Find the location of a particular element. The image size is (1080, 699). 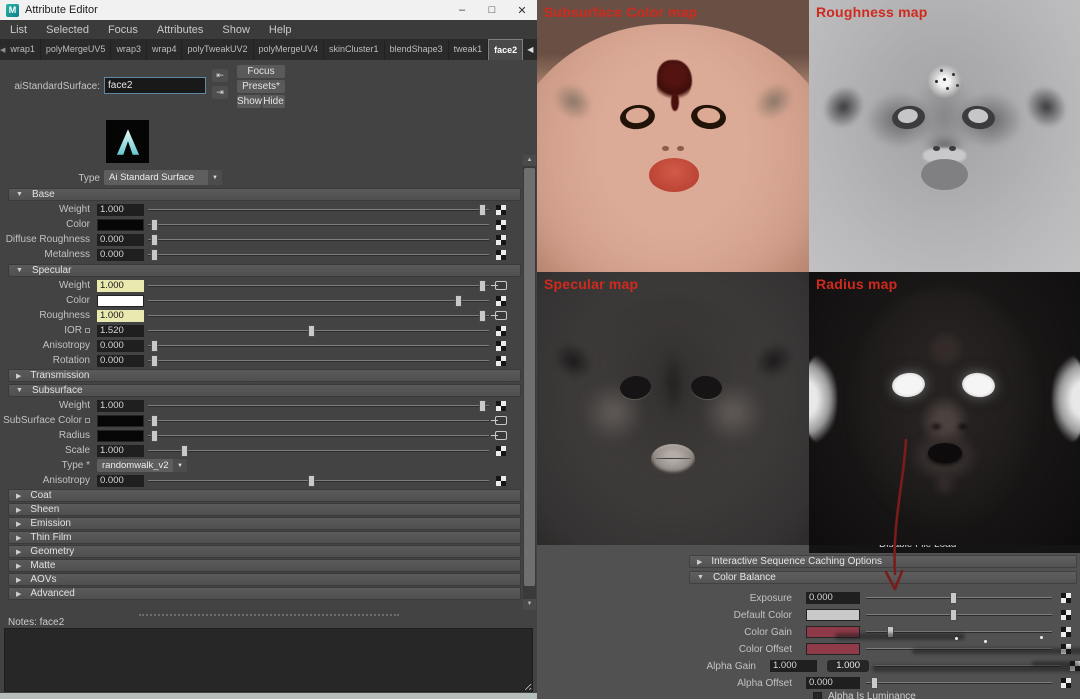

section-header-aovs: ▶ AOVs is located at coordinates (264, 579).